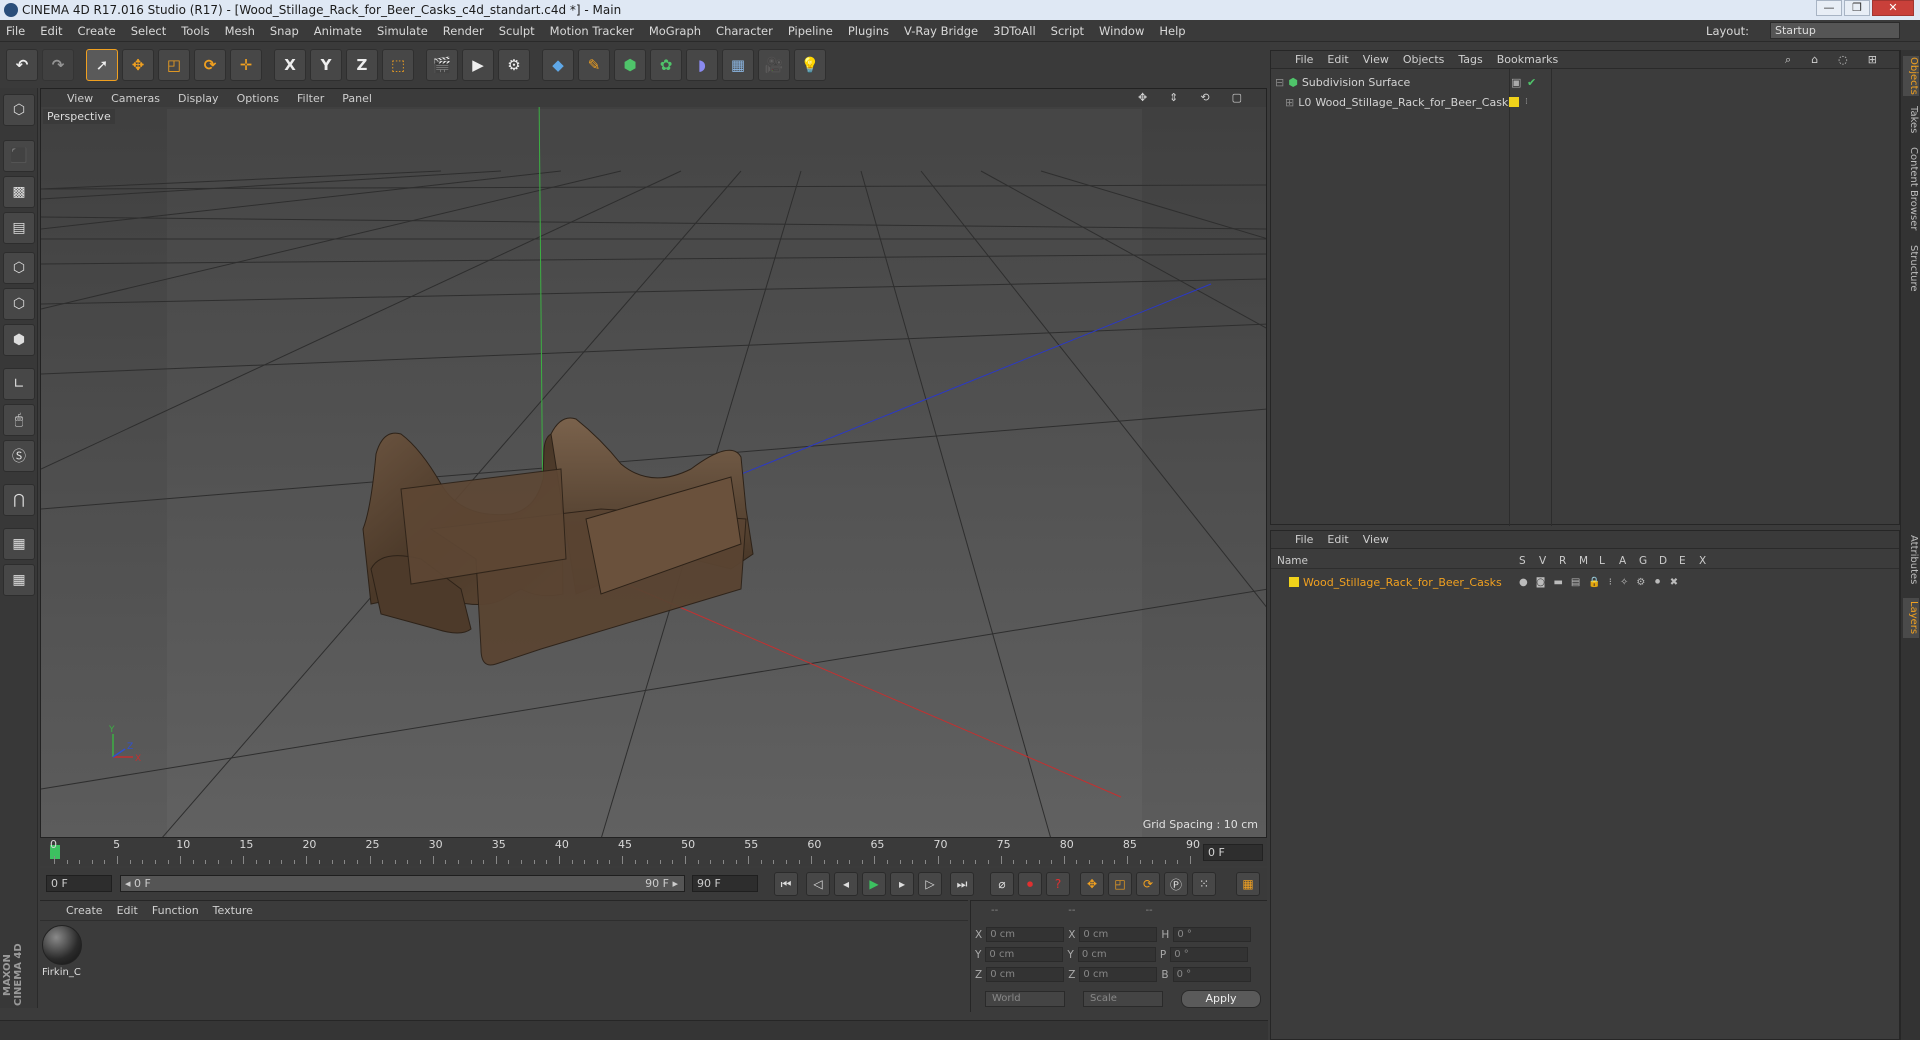 The height and width of the screenshot is (1040, 1920). I want to click on key-param-icon: Ⓟ, so click(1176, 884).